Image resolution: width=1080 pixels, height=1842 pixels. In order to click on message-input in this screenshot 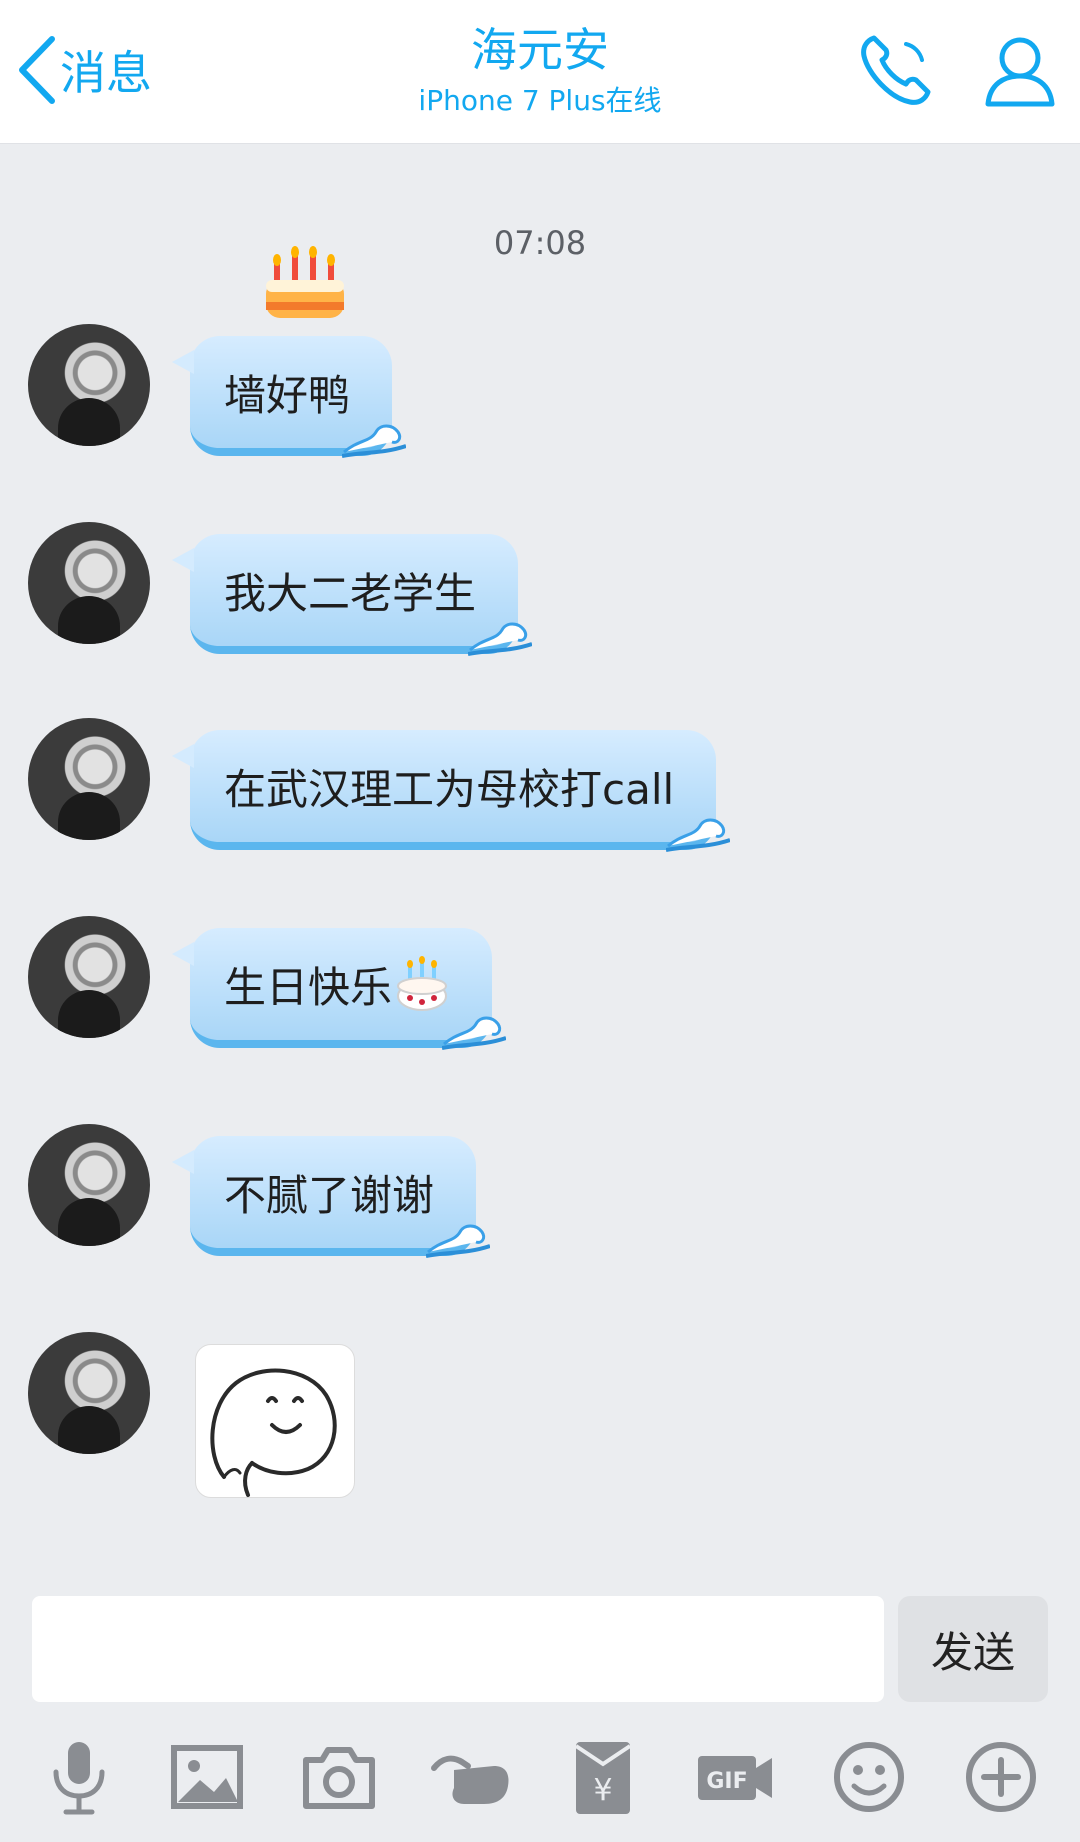, I will do `click(458, 1649)`.